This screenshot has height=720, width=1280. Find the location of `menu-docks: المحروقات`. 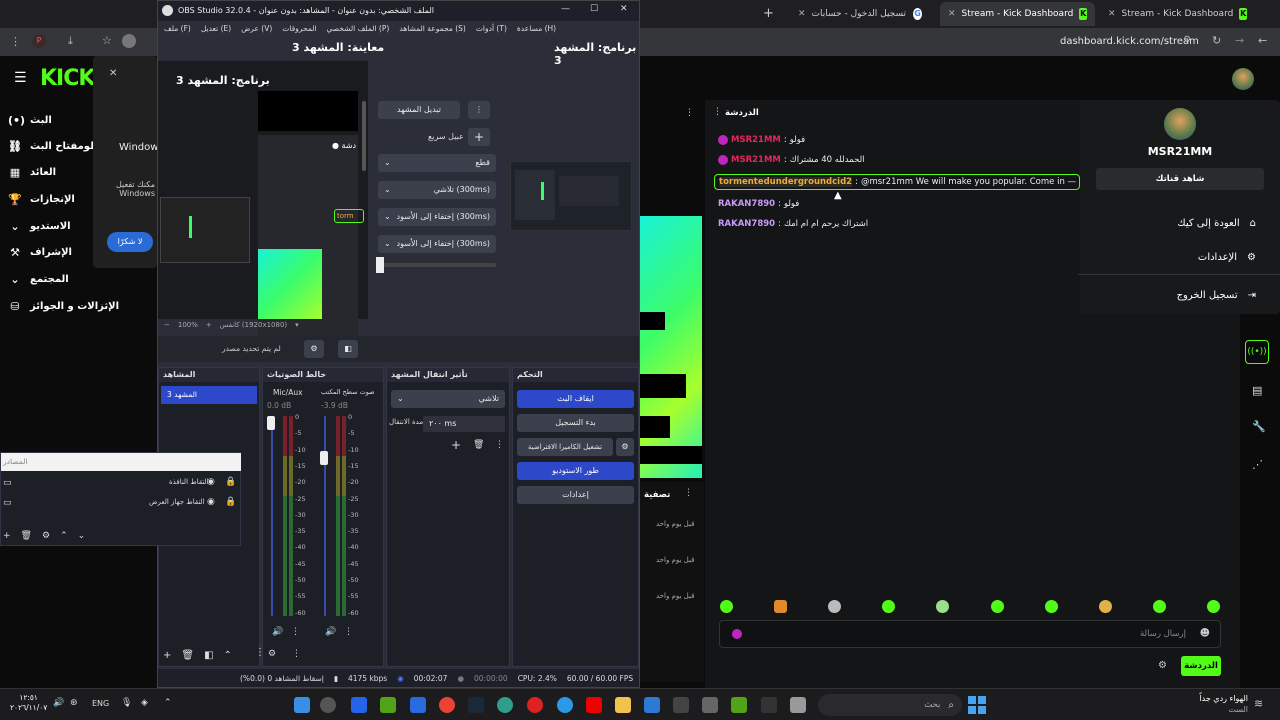

menu-docks: المحروقات is located at coordinates (299, 29).